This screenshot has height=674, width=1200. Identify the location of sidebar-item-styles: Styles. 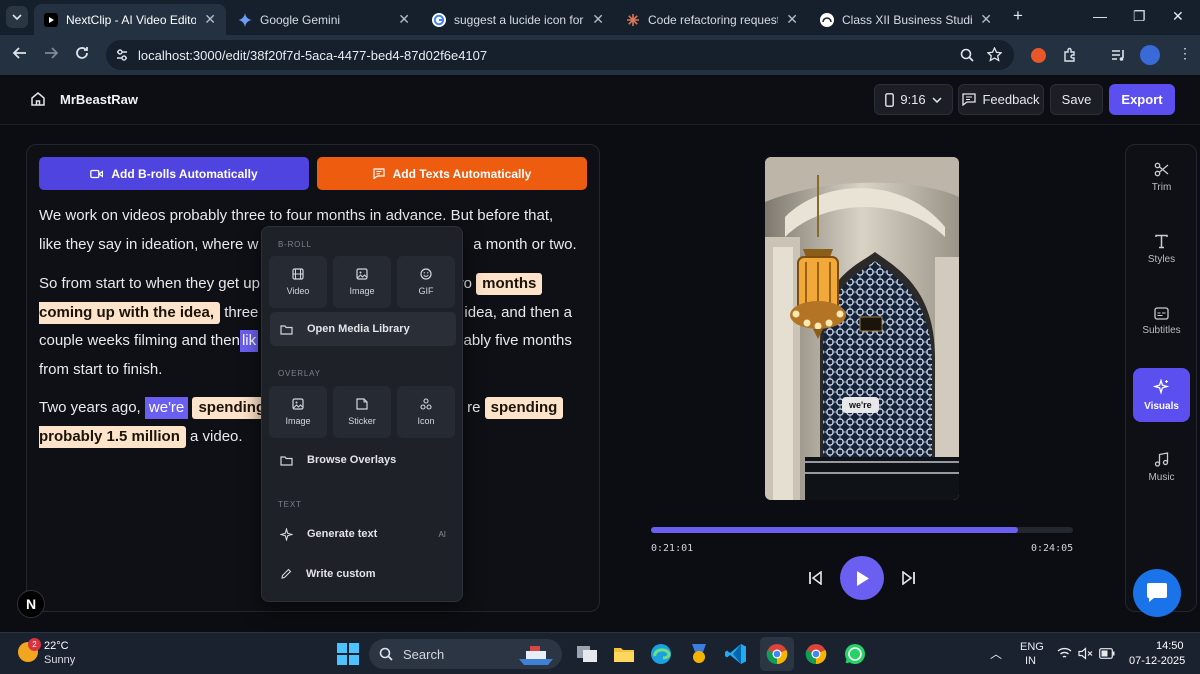
(1161, 249).